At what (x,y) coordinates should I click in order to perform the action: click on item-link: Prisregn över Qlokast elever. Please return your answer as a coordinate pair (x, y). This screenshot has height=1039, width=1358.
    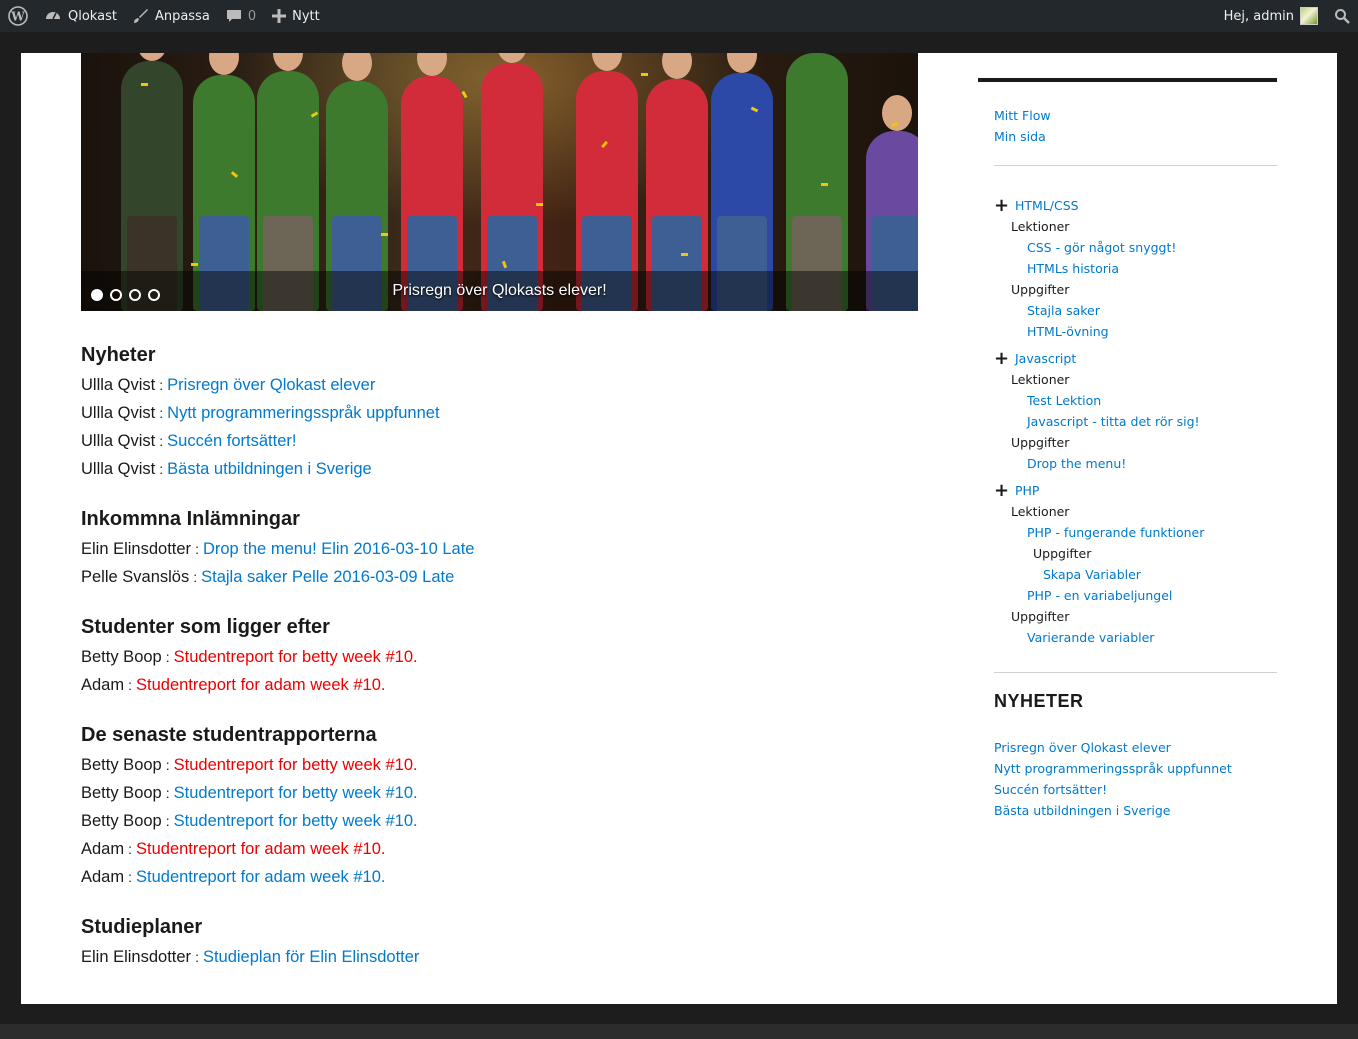
    Looking at the image, I should click on (271, 385).